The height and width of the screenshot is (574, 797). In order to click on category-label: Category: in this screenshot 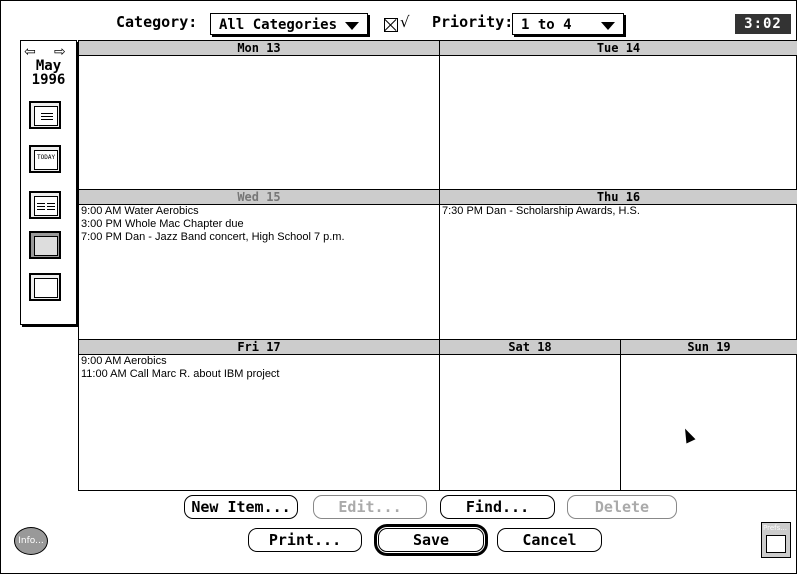, I will do `click(157, 22)`.